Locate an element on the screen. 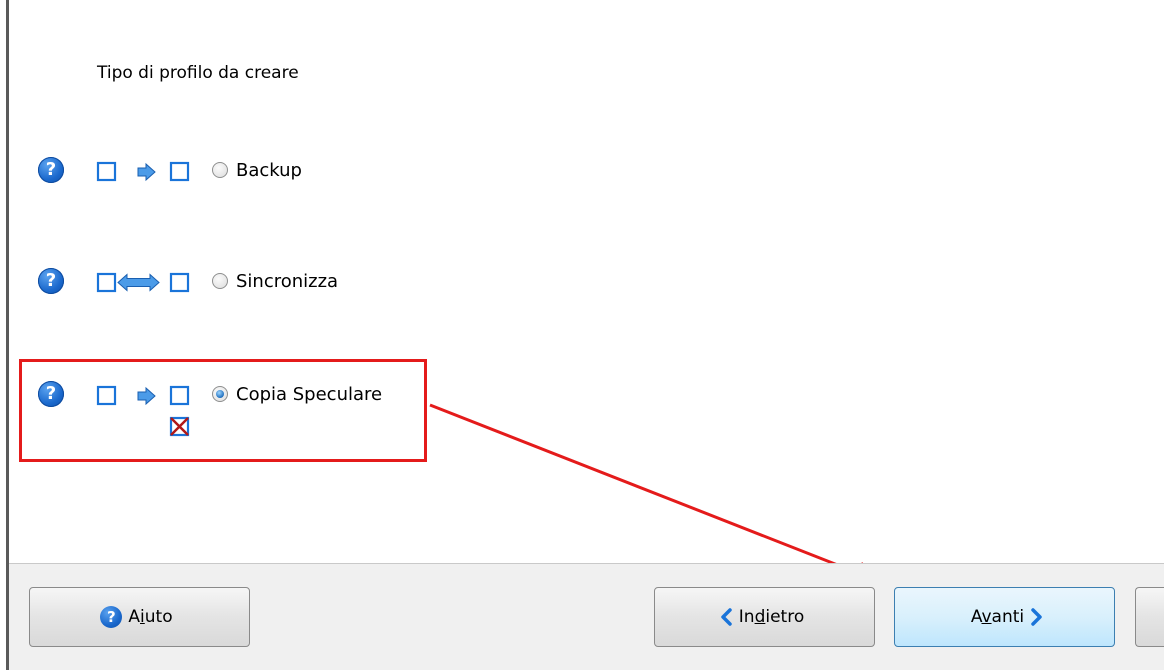  chevron-left-icon is located at coordinates (726, 617).